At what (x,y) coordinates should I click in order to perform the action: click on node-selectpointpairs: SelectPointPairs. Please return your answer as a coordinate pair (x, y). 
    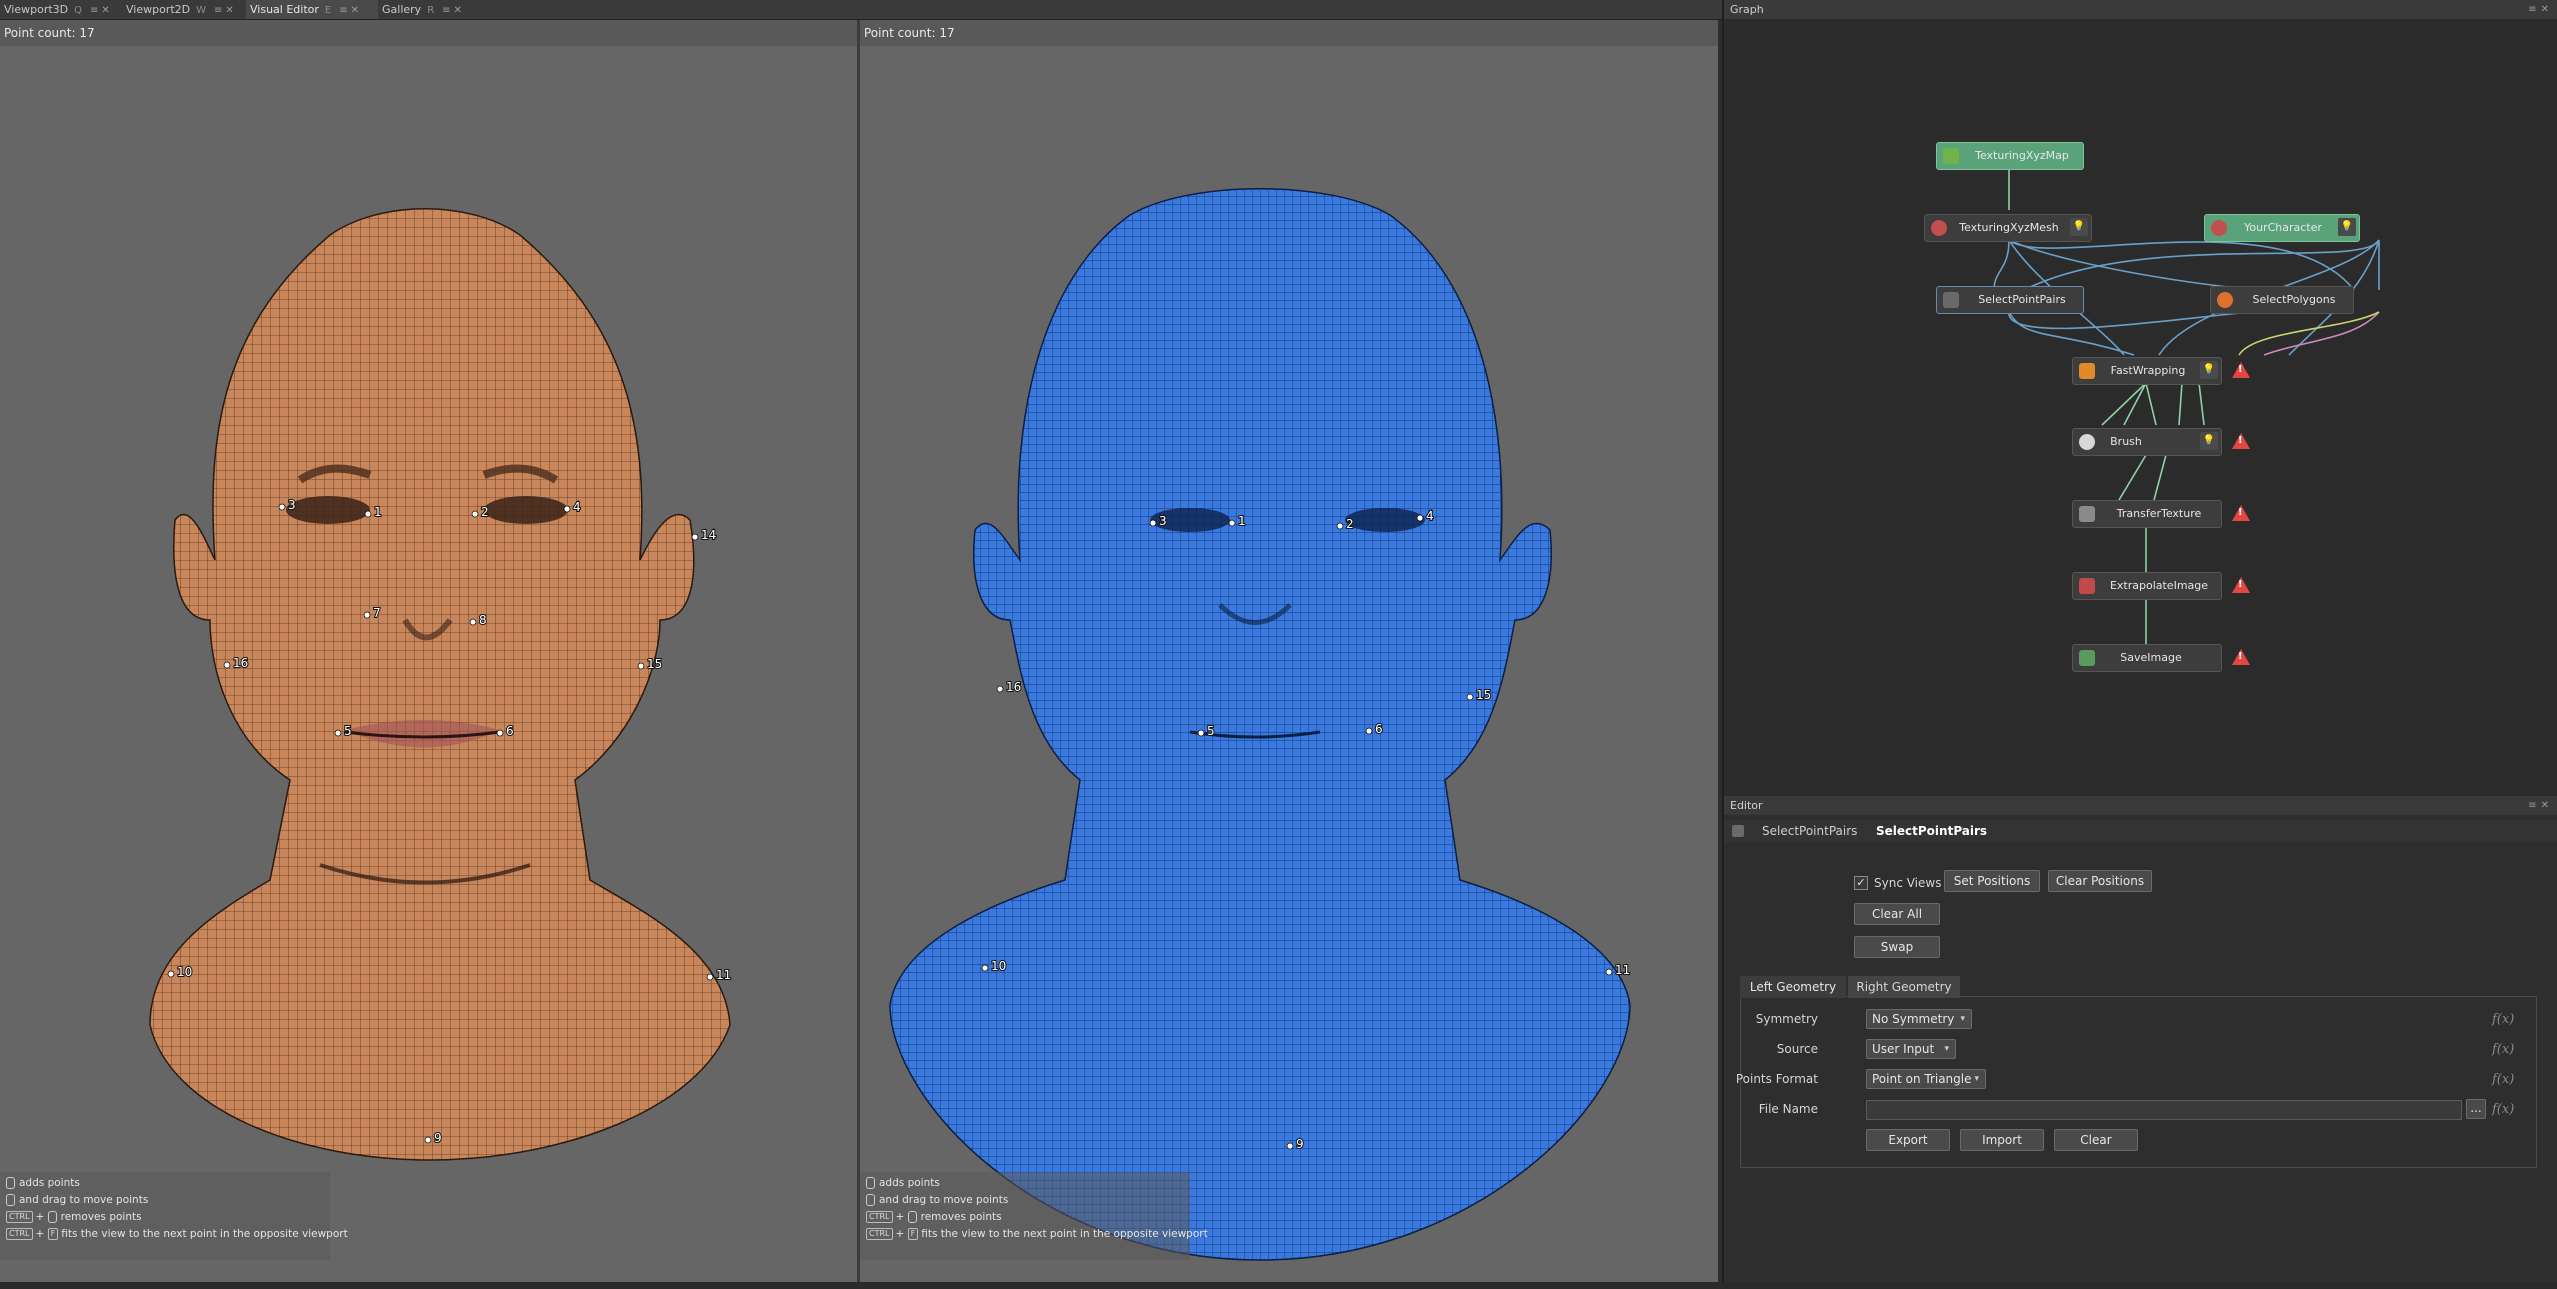
    Looking at the image, I should click on (2010, 300).